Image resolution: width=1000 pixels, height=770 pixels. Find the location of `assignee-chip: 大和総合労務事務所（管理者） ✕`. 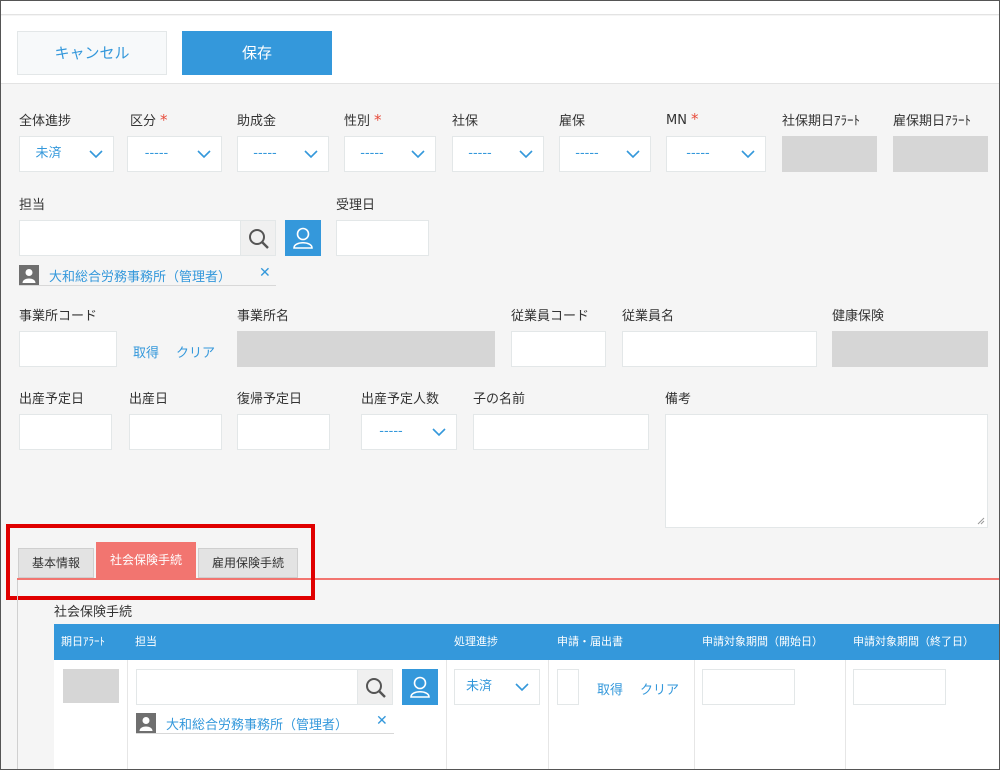

assignee-chip: 大和総合労務事務所（管理者） ✕ is located at coordinates (147, 275).